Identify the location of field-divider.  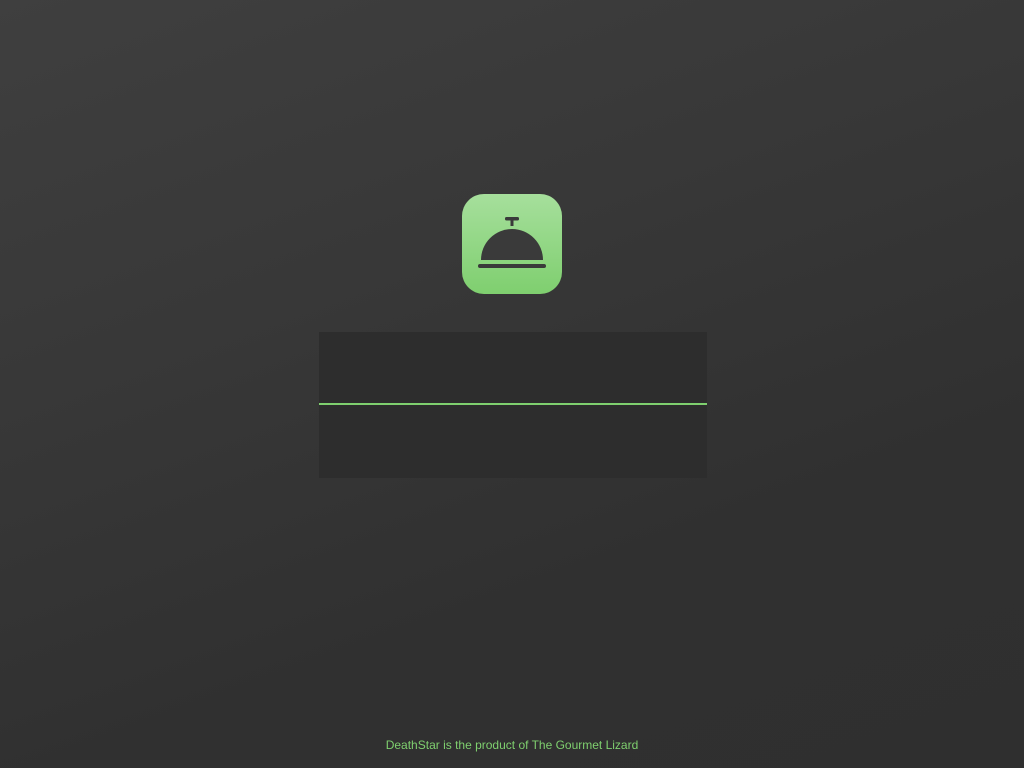
(513, 404).